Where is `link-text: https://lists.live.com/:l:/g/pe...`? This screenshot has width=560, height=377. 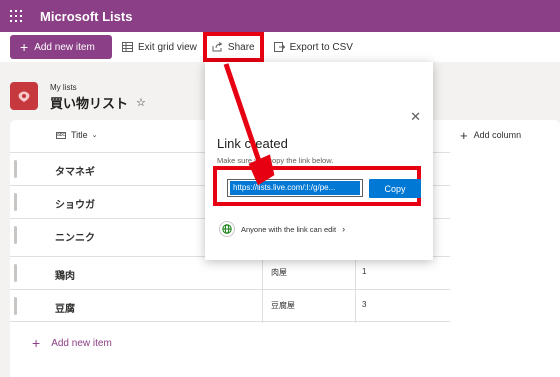
link-text: https://lists.live.com/:l:/g/pe... is located at coordinates (295, 188).